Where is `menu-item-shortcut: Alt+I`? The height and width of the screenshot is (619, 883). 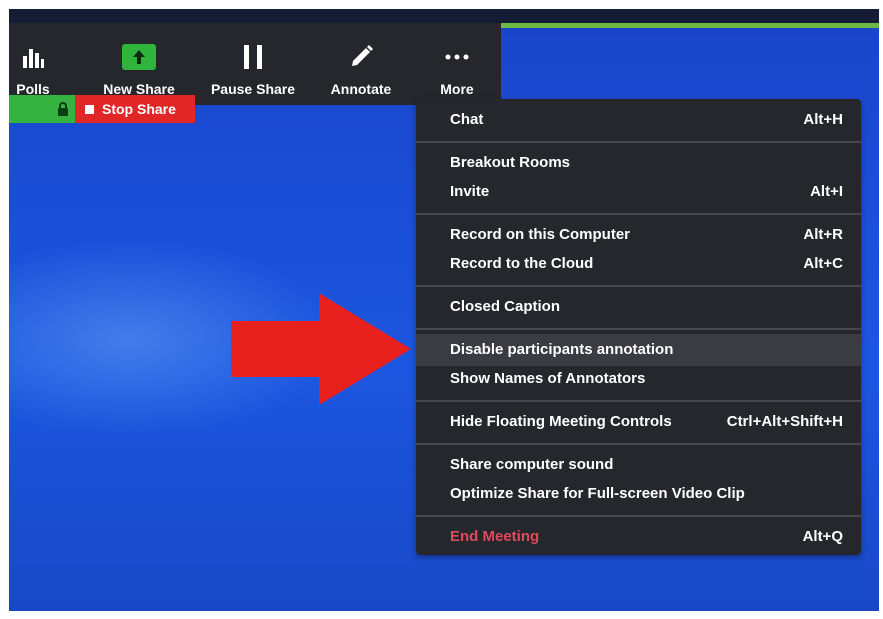 menu-item-shortcut: Alt+I is located at coordinates (826, 191).